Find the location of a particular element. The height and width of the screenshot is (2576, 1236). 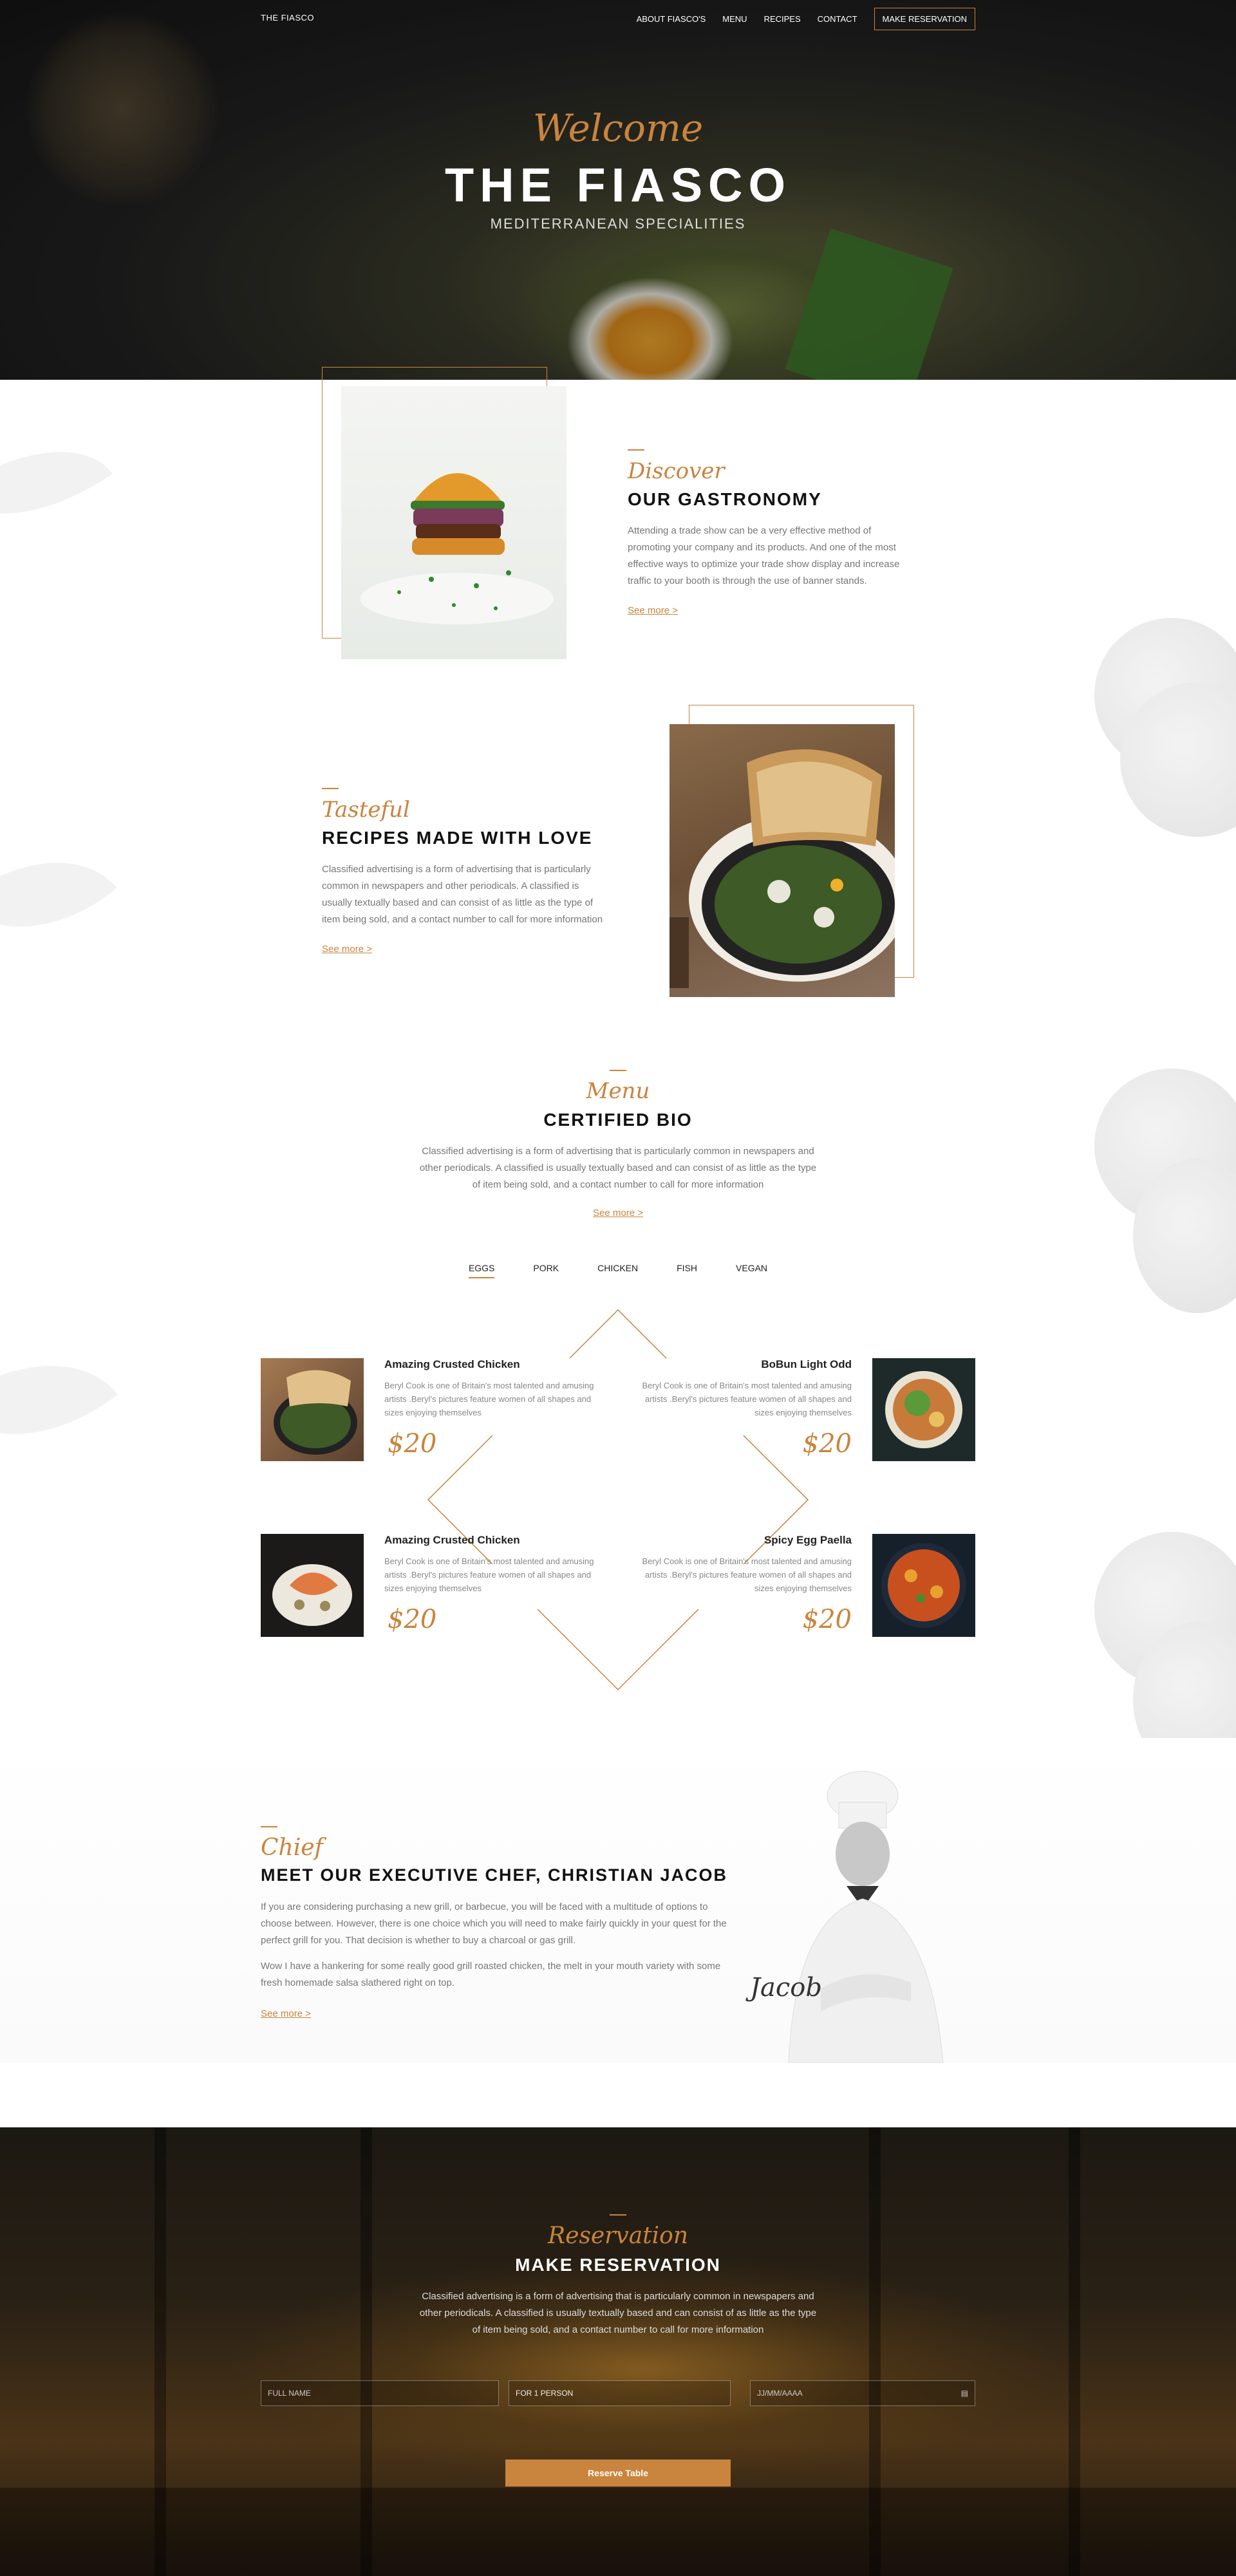

tab-pork: PORK is located at coordinates (546, 1270).